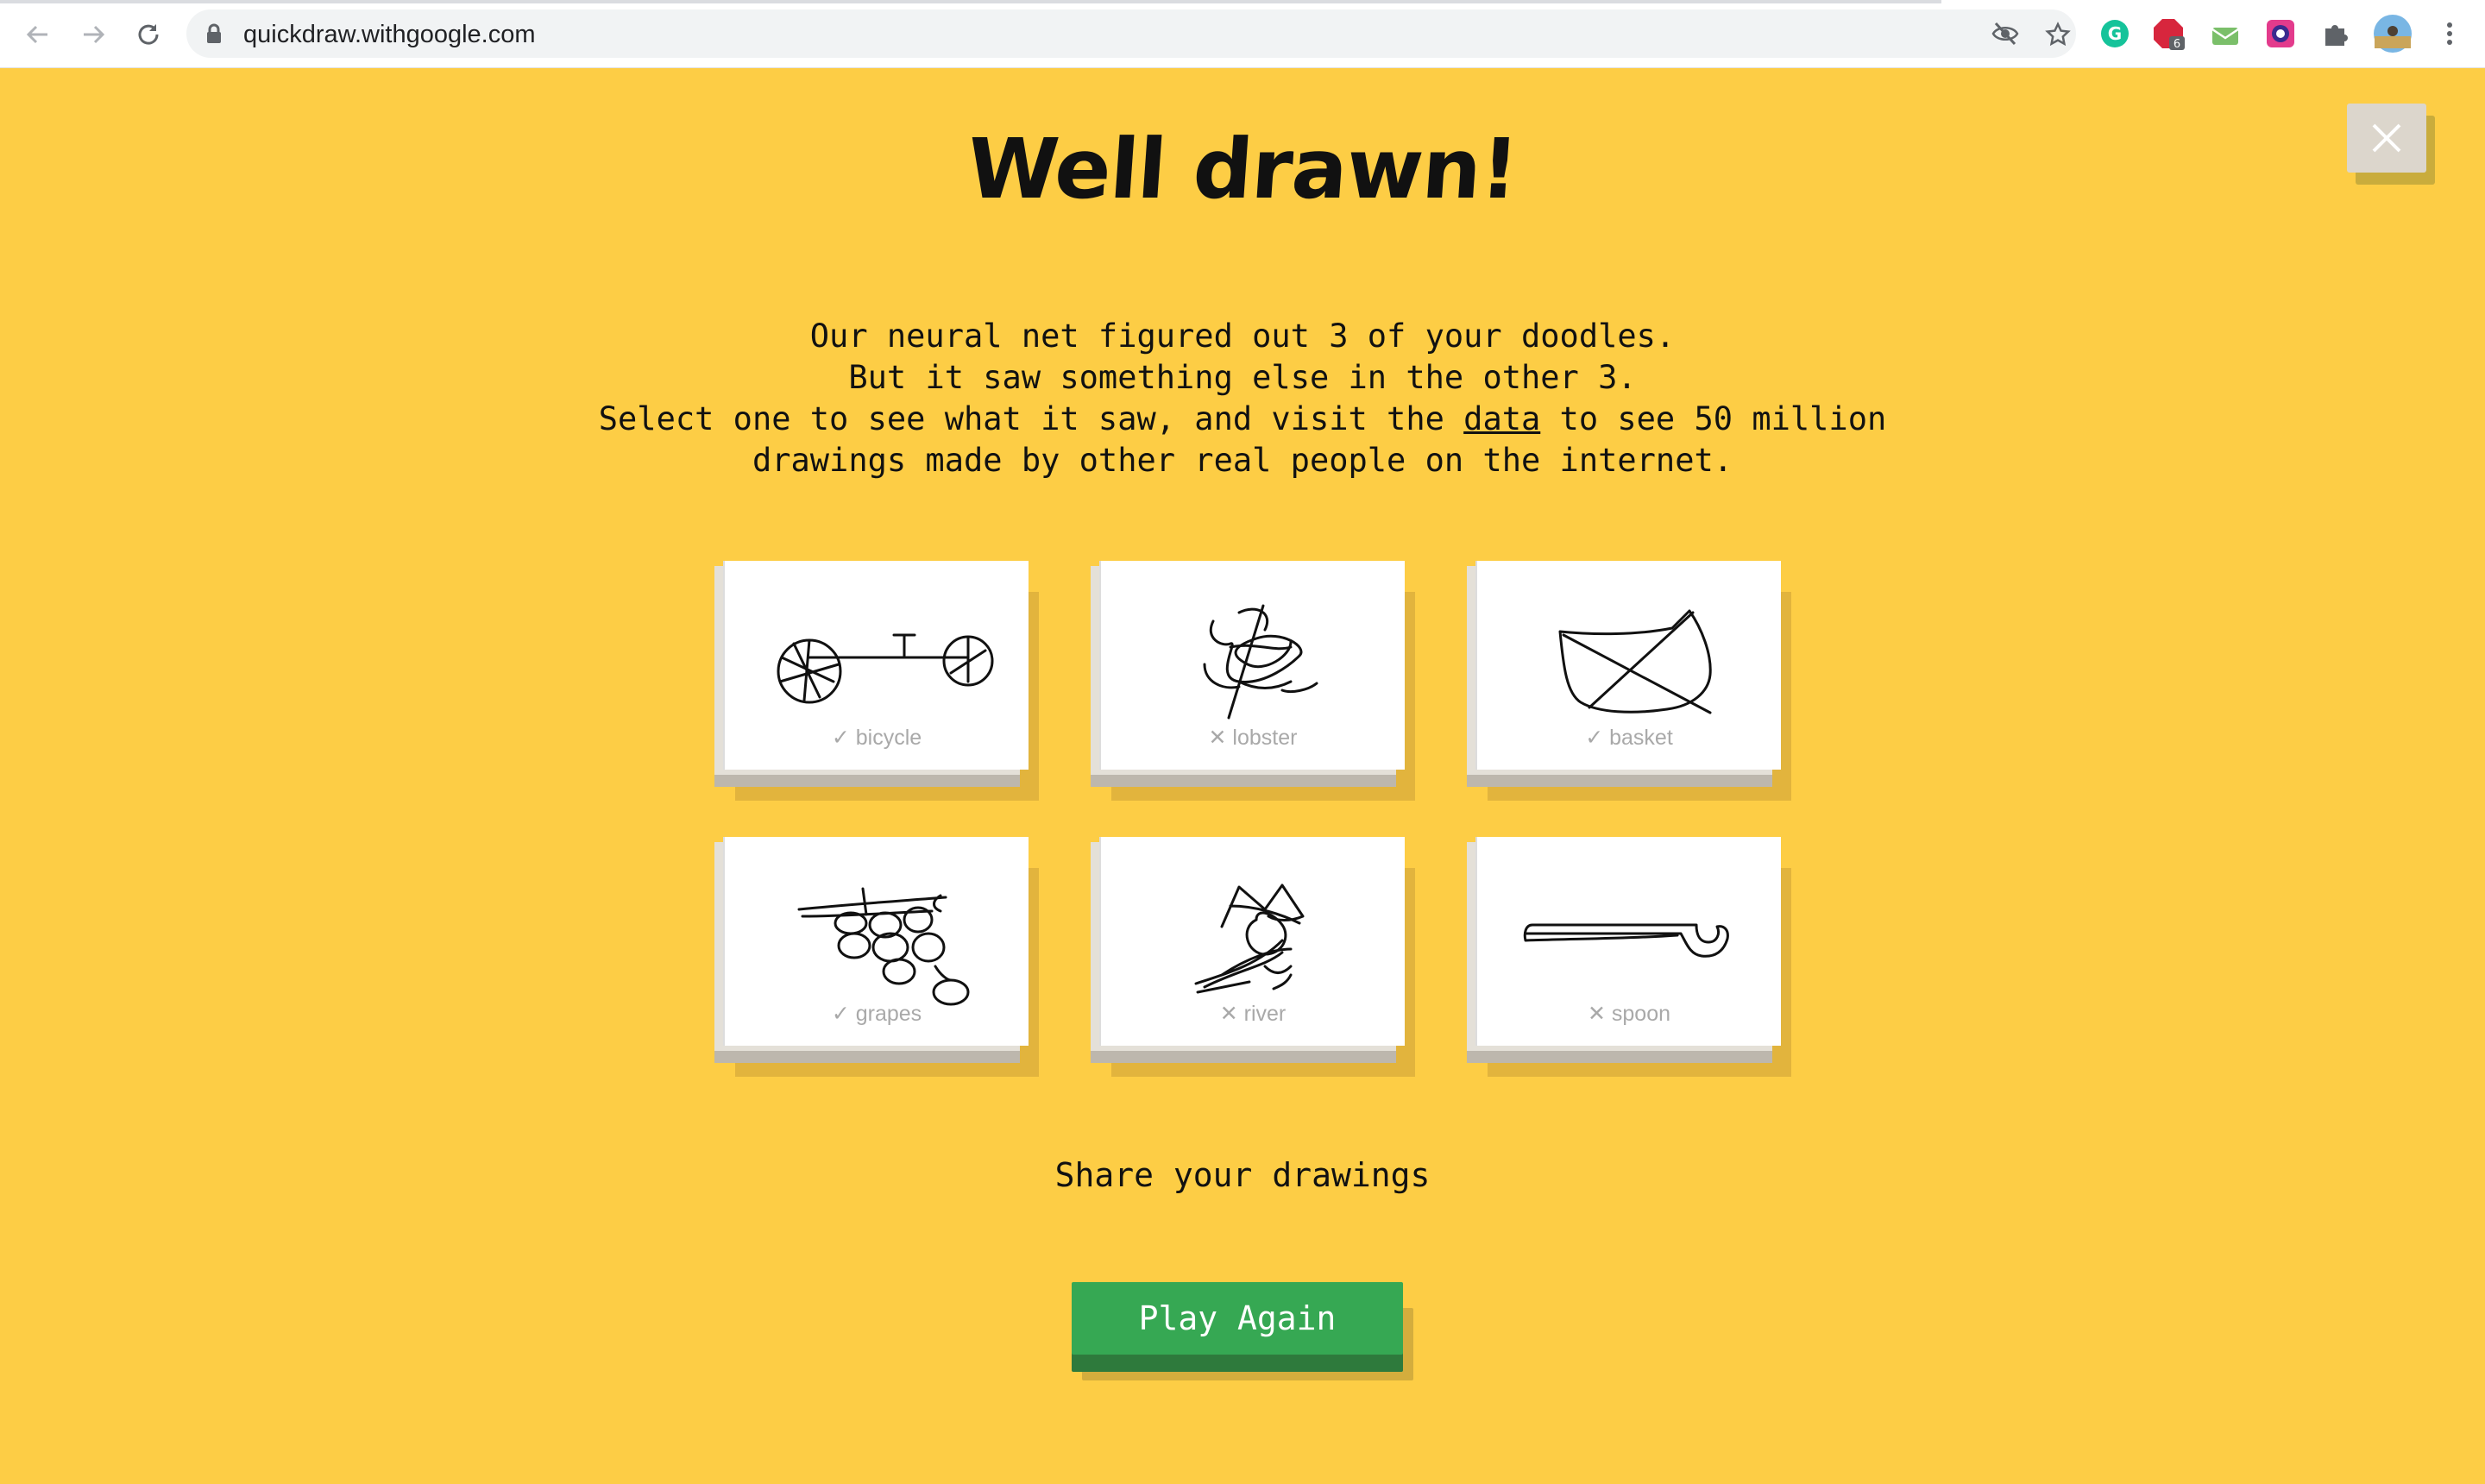  I want to click on doodle-label: ✓ basket, so click(1629, 738).